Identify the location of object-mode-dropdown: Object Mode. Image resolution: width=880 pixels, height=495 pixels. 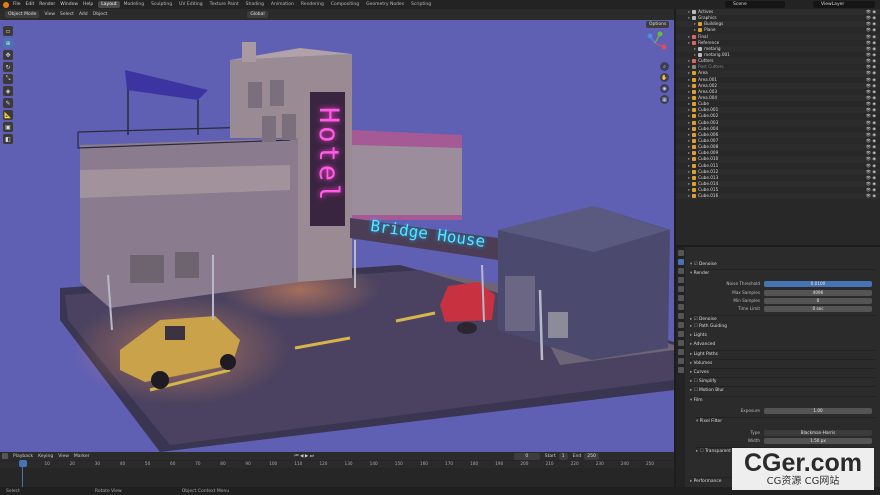
(22, 14).